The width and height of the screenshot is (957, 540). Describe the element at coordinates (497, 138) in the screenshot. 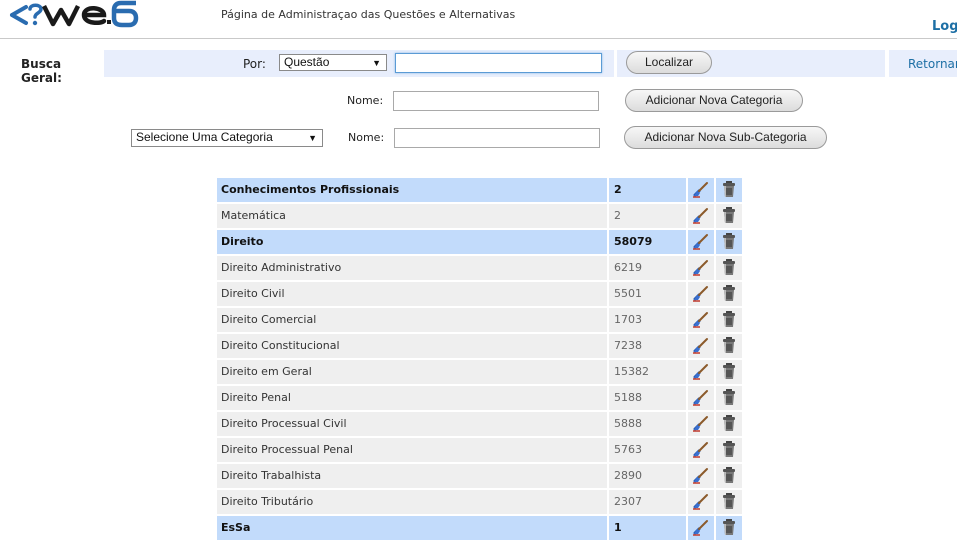

I see `subcategory-name-input` at that location.